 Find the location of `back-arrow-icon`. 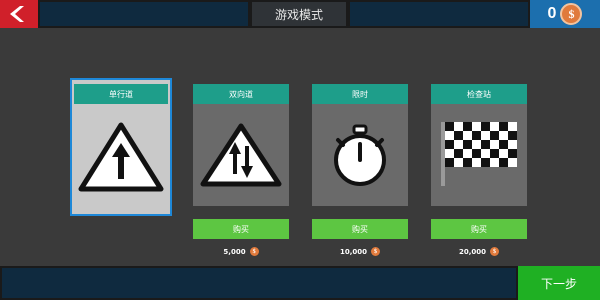

back-arrow-icon is located at coordinates (17, 14).